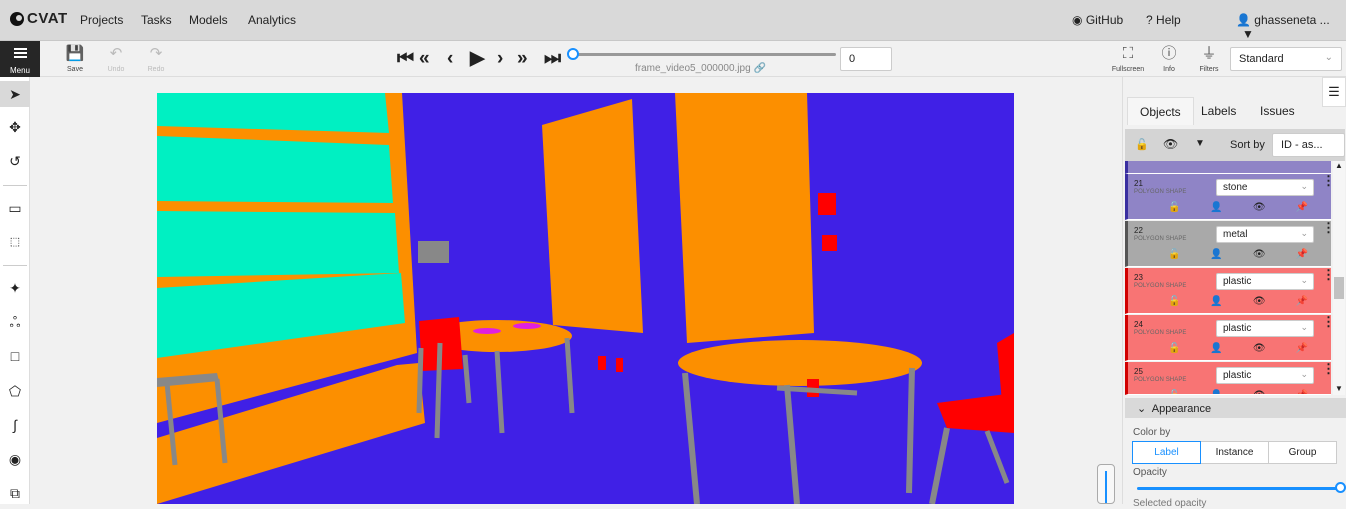  I want to click on nav-tasks: Tasks, so click(156, 20).